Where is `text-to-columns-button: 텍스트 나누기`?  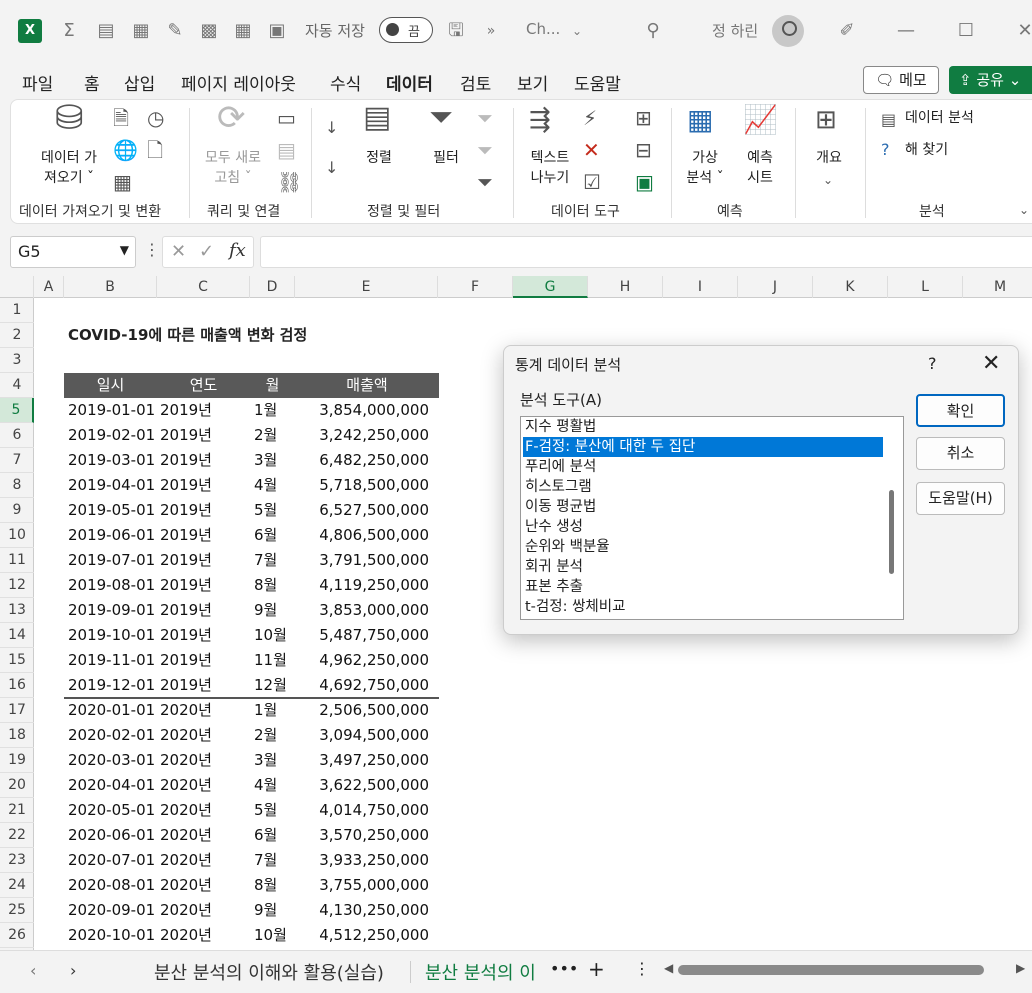
text-to-columns-button: 텍스트 나누기 is located at coordinates (550, 168).